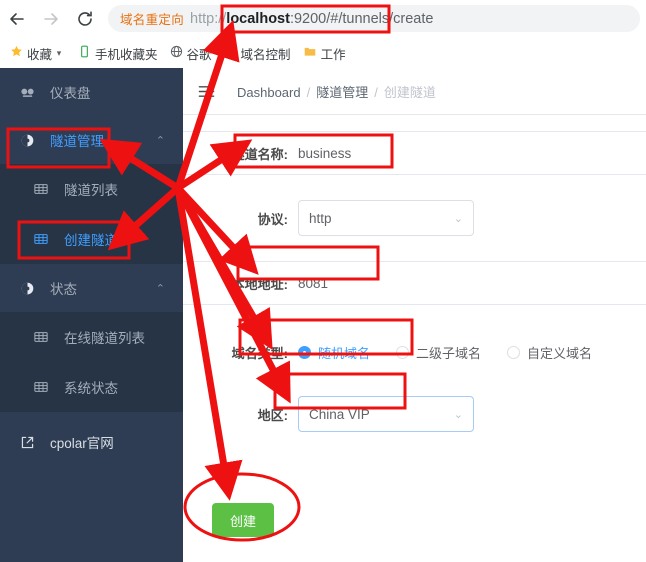 The width and height of the screenshot is (646, 562). I want to click on sidebar-submenu-status: 在线隧道列表 系统状态, so click(91, 362).